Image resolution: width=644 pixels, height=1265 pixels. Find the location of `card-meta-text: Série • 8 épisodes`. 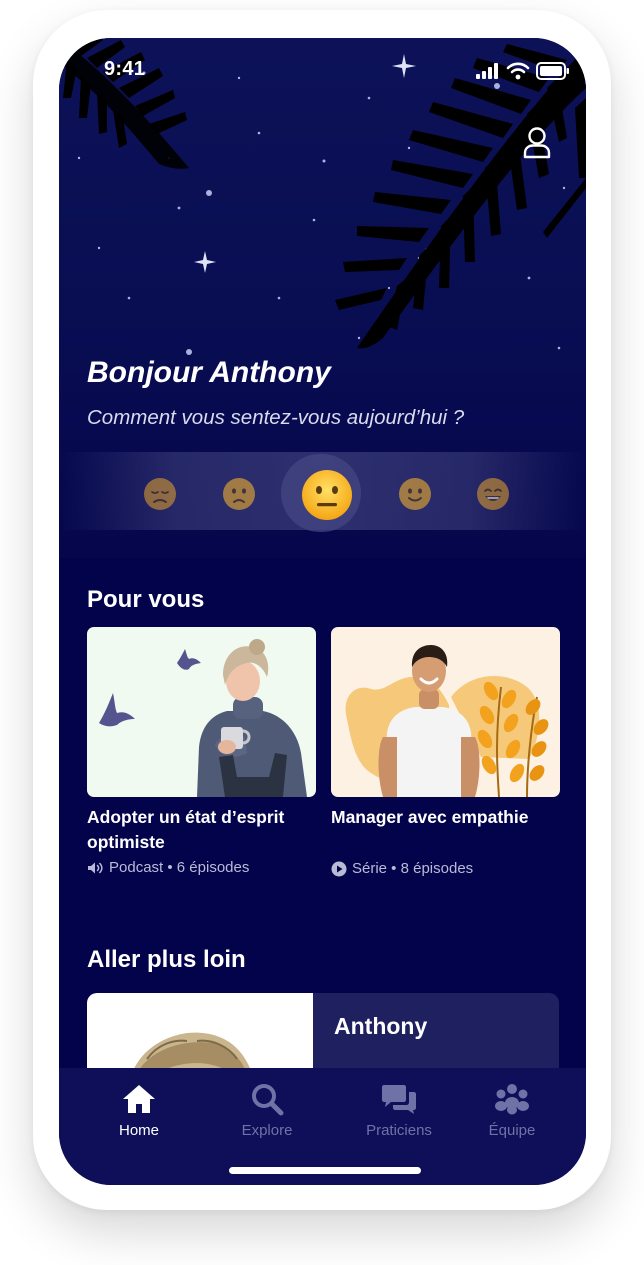

card-meta-text: Série • 8 épisodes is located at coordinates (413, 868).